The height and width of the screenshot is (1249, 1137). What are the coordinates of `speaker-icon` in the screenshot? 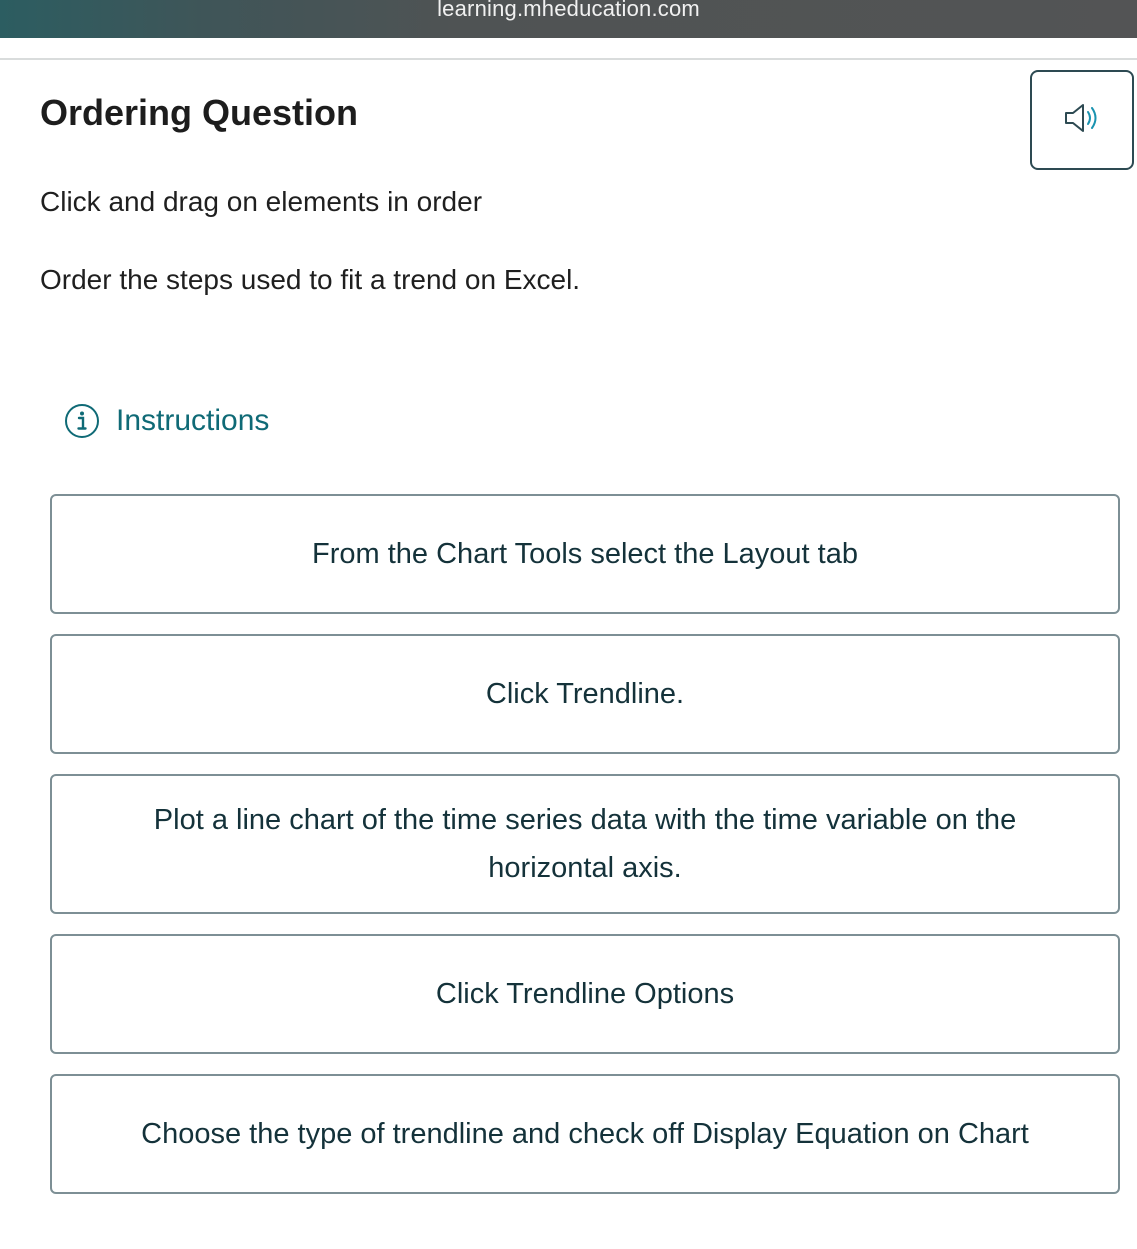 It's located at (1082, 120).